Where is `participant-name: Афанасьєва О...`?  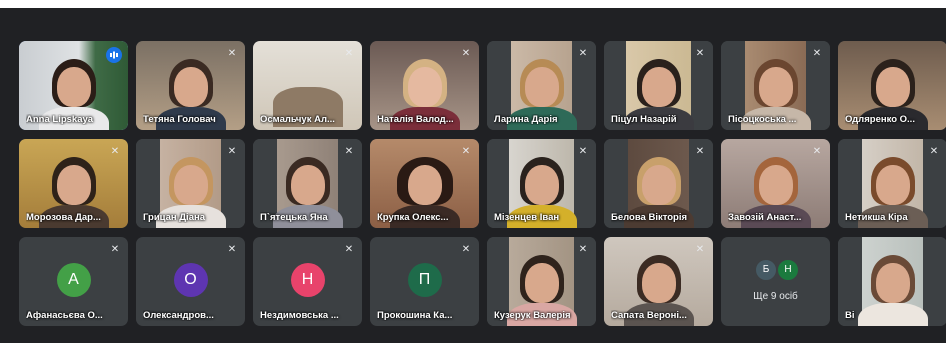 participant-name: Афанасьєва О... is located at coordinates (64, 315).